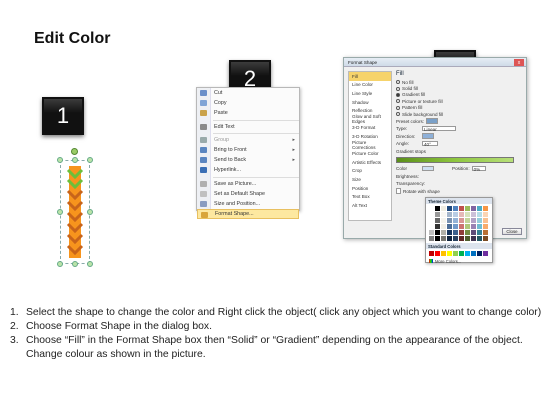 The width and height of the screenshot is (560, 420). Describe the element at coordinates (370, 128) in the screenshot. I see `category-3d-format: 3-D Format` at that location.